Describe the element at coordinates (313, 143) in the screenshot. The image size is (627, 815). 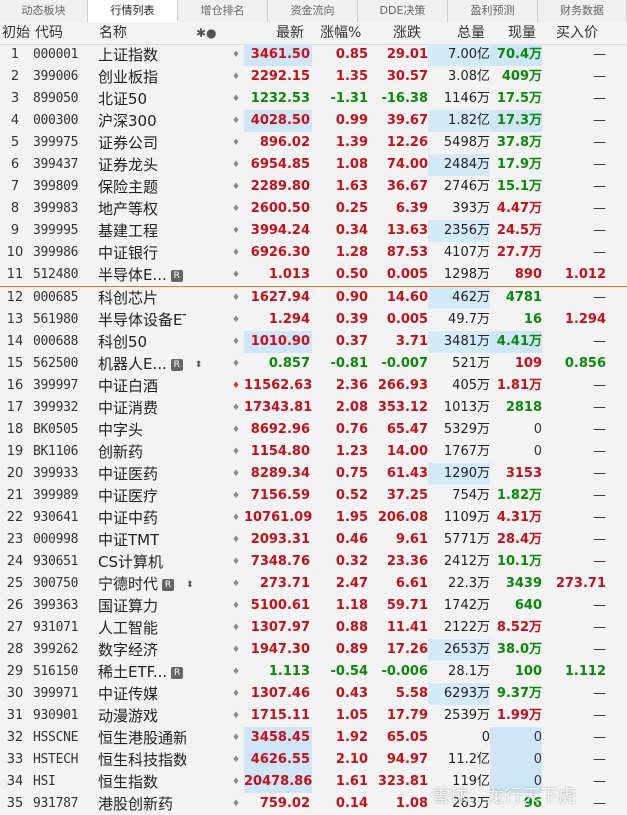
I see `table-row: 5 399975 证券公司 ♦ 896.02 1.39 12.26 5498万 37.8万 —` at that location.